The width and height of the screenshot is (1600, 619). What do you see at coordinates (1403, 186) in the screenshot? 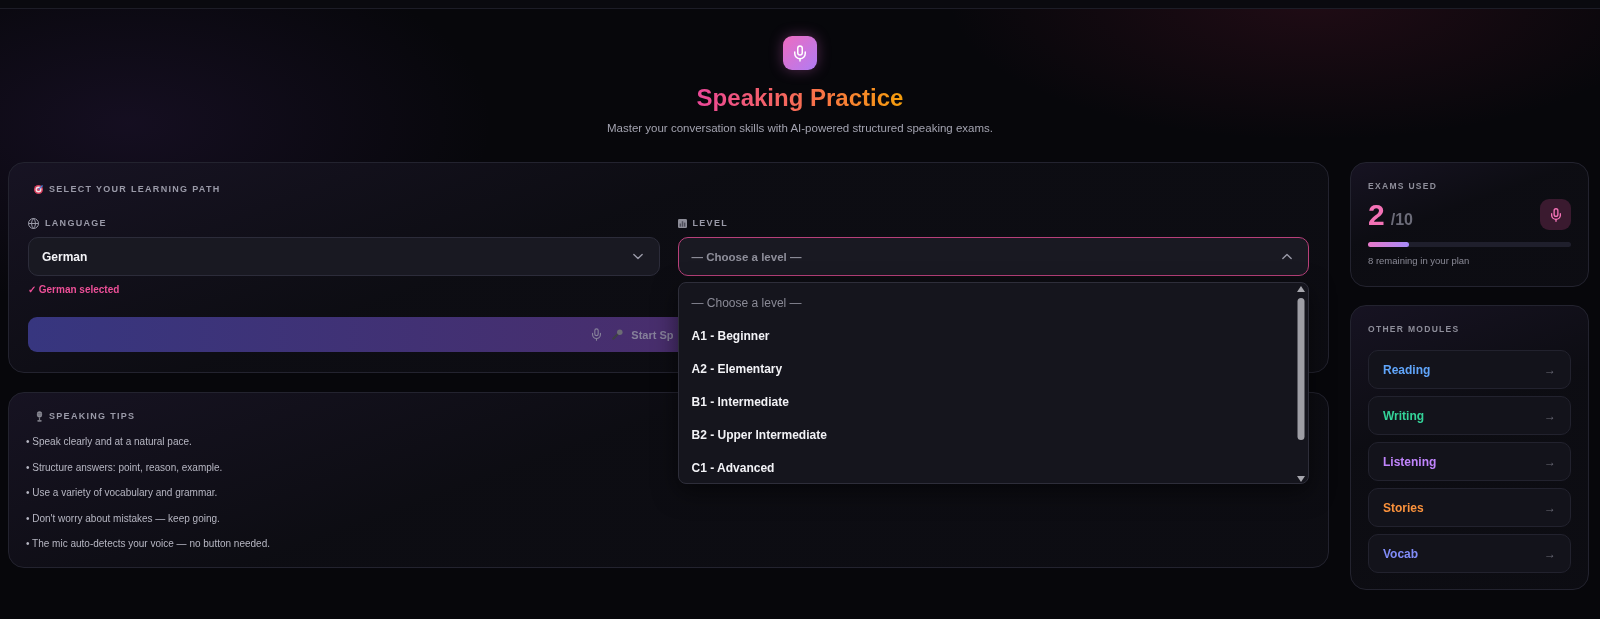
I see `card-title: EXAMS USED` at bounding box center [1403, 186].